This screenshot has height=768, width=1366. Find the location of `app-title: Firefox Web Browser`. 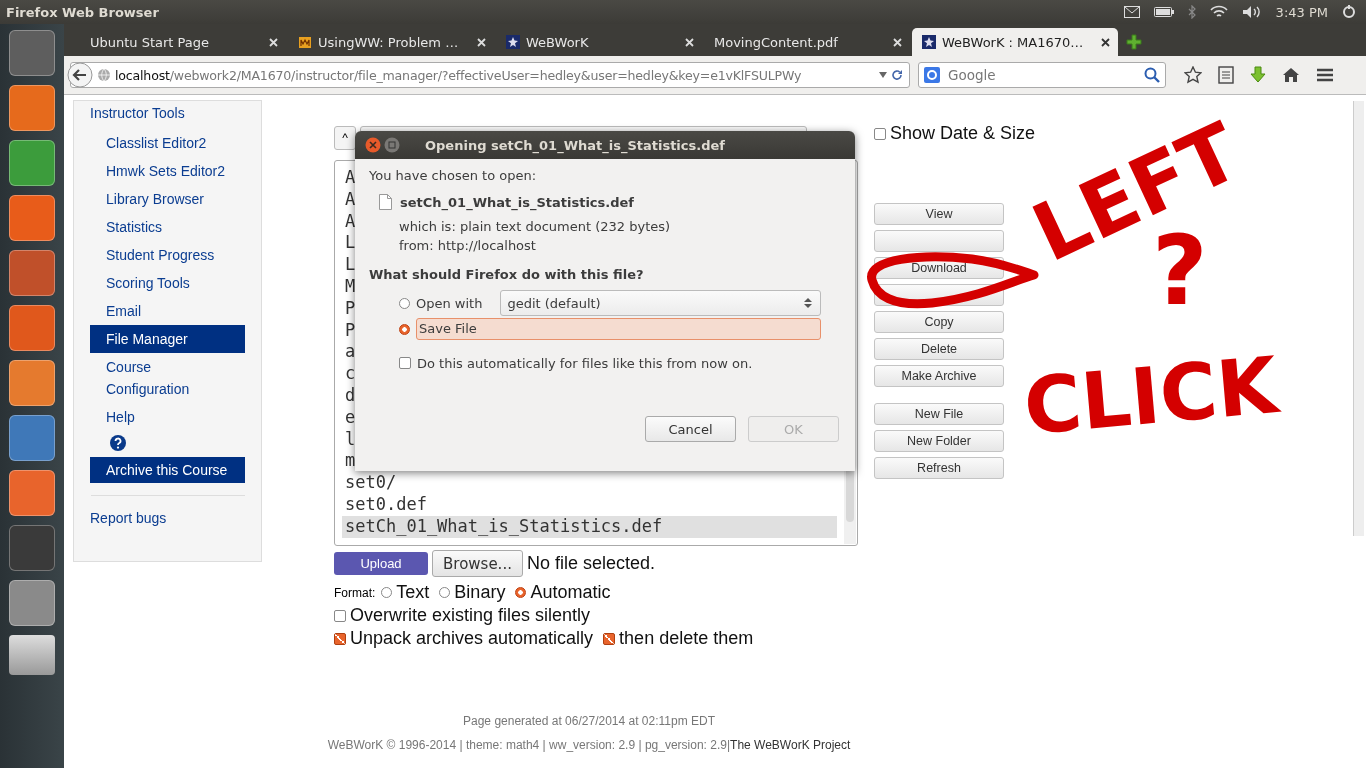

app-title: Firefox Web Browser is located at coordinates (82, 12).